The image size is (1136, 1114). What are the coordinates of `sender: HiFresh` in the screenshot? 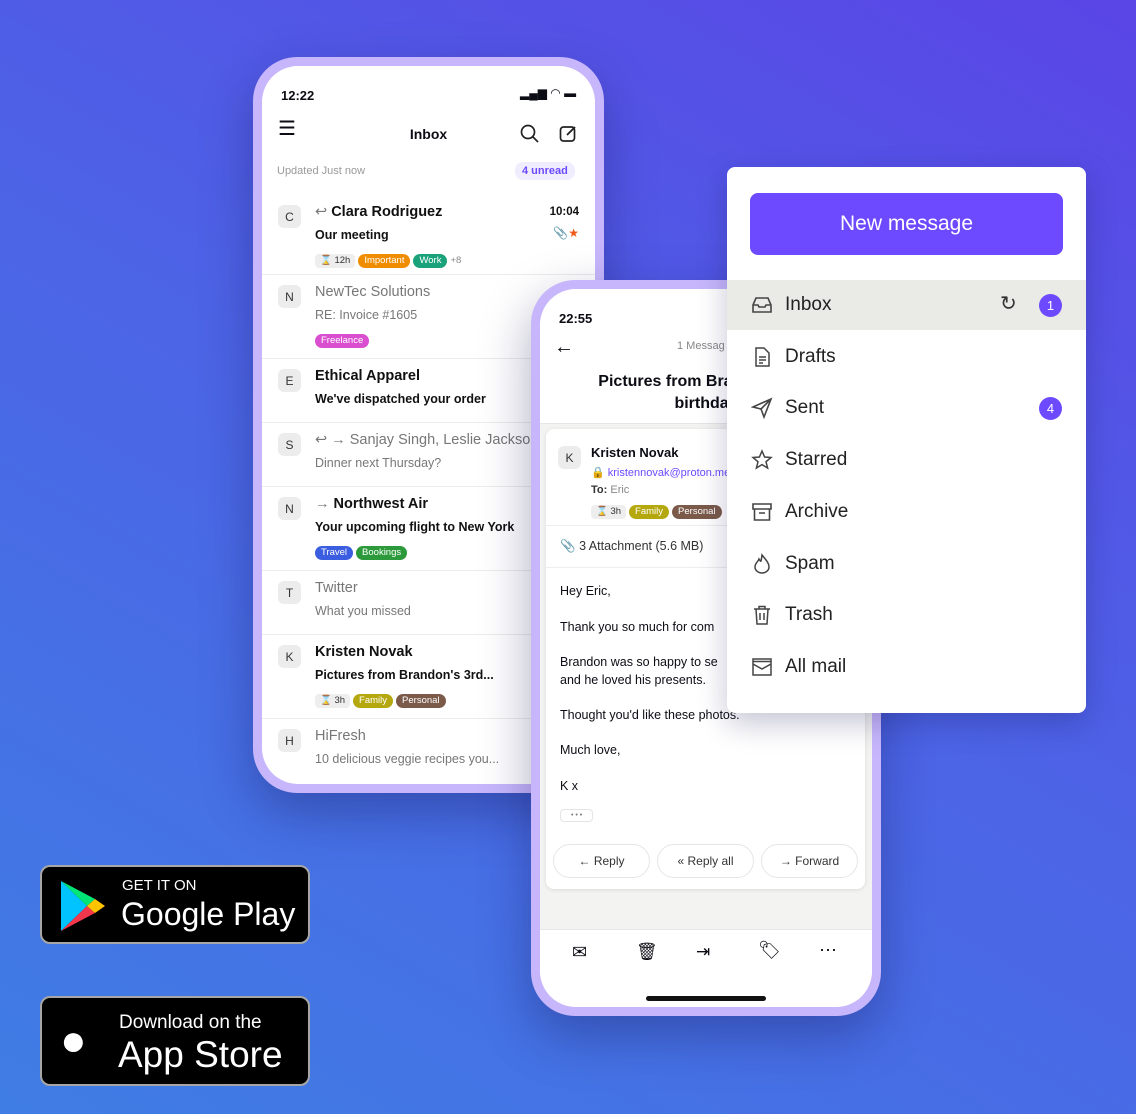 It's located at (340, 736).